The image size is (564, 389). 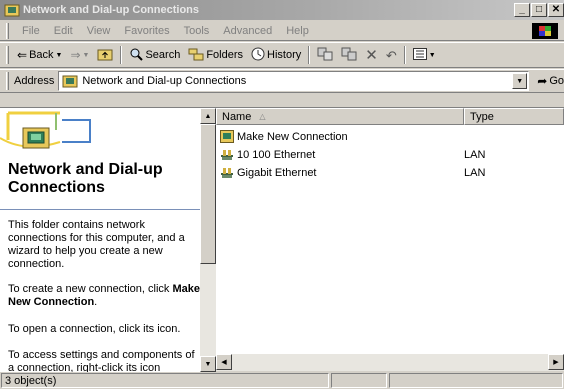 I want to click on status-panel-zone, so click(x=476, y=380).